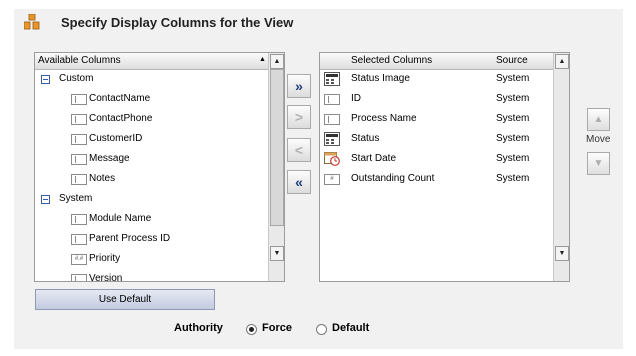 This screenshot has width=636, height=356. I want to click on cell-column: Process Name, so click(384, 118).